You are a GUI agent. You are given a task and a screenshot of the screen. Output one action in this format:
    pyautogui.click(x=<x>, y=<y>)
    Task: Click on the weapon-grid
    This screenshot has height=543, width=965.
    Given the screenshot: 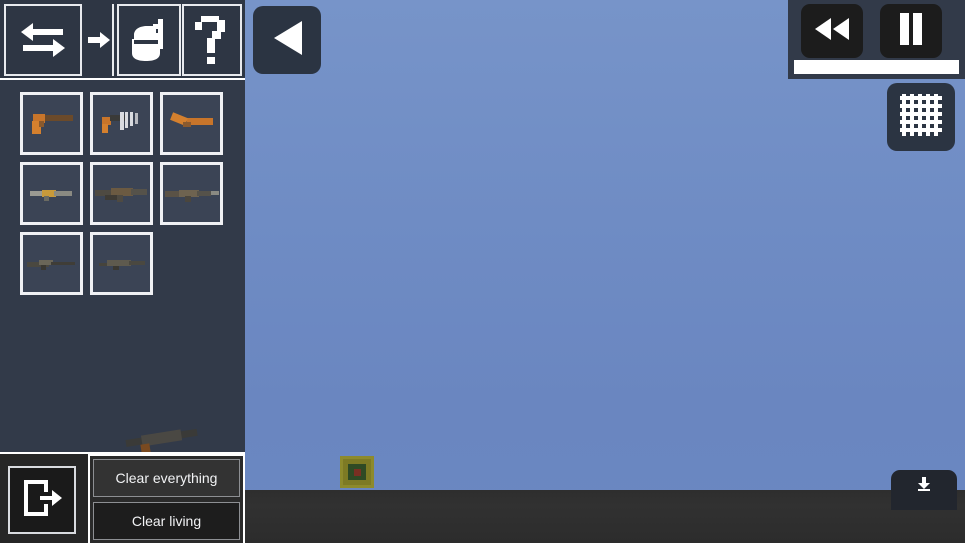 What is the action you would take?
    pyautogui.click(x=125, y=193)
    